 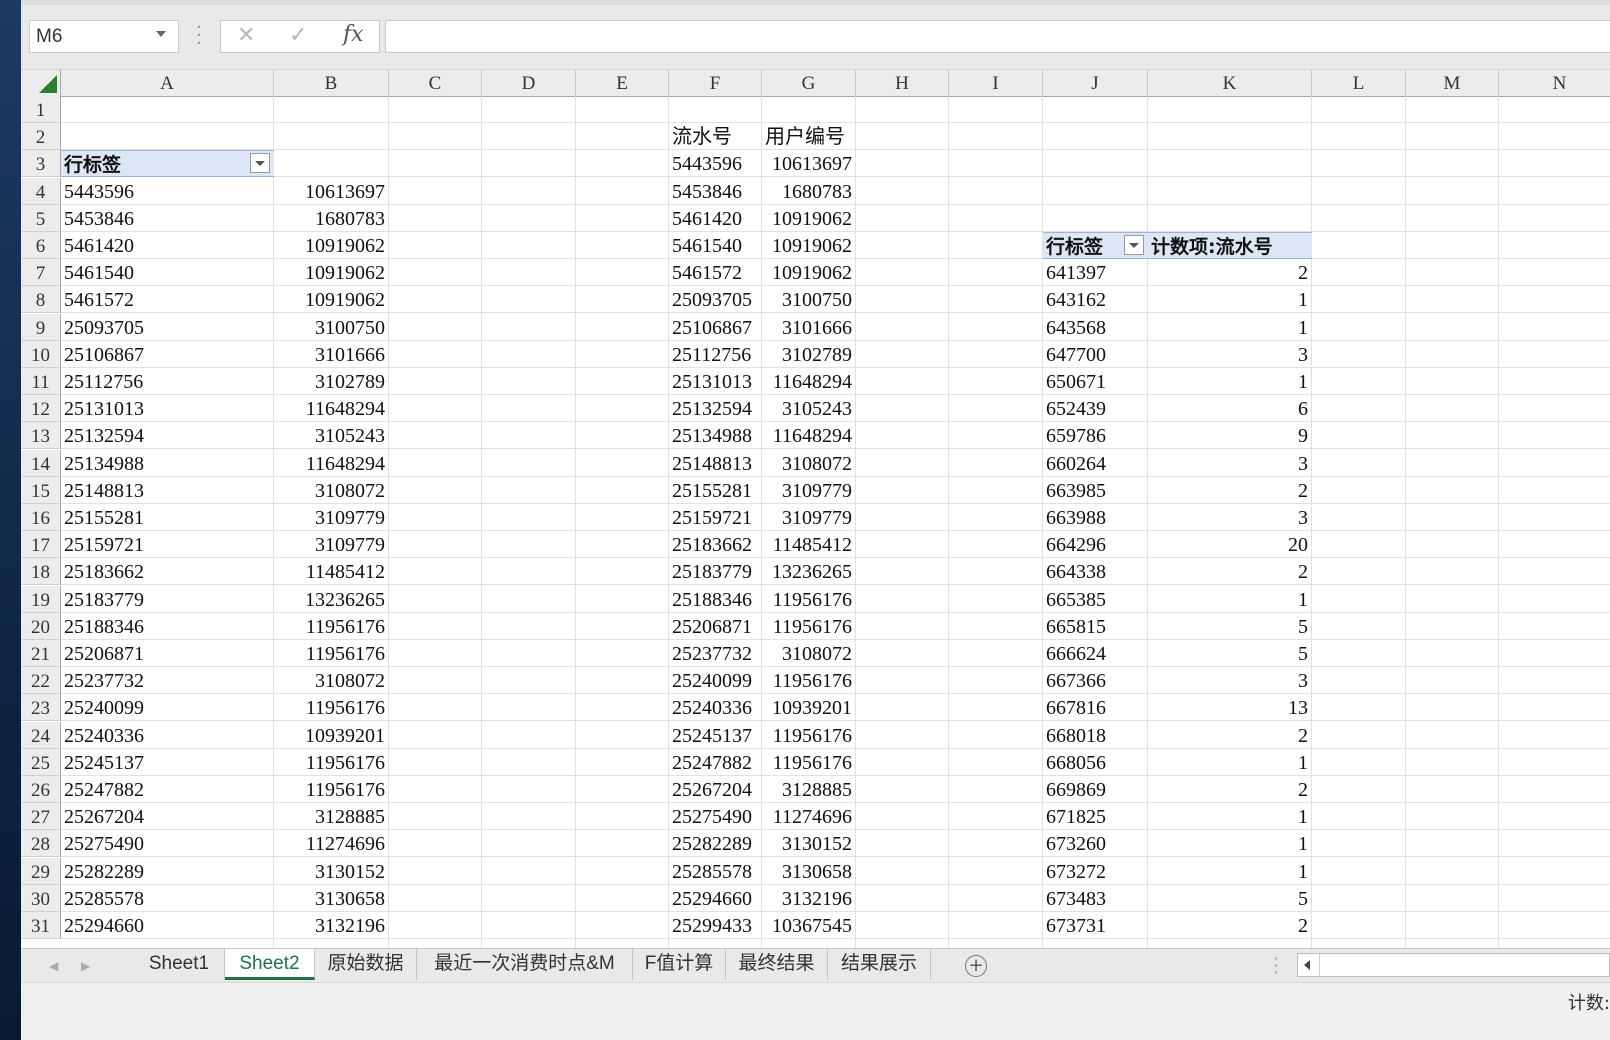 What do you see at coordinates (902, 83) in the screenshot?
I see `column-header-h: H` at bounding box center [902, 83].